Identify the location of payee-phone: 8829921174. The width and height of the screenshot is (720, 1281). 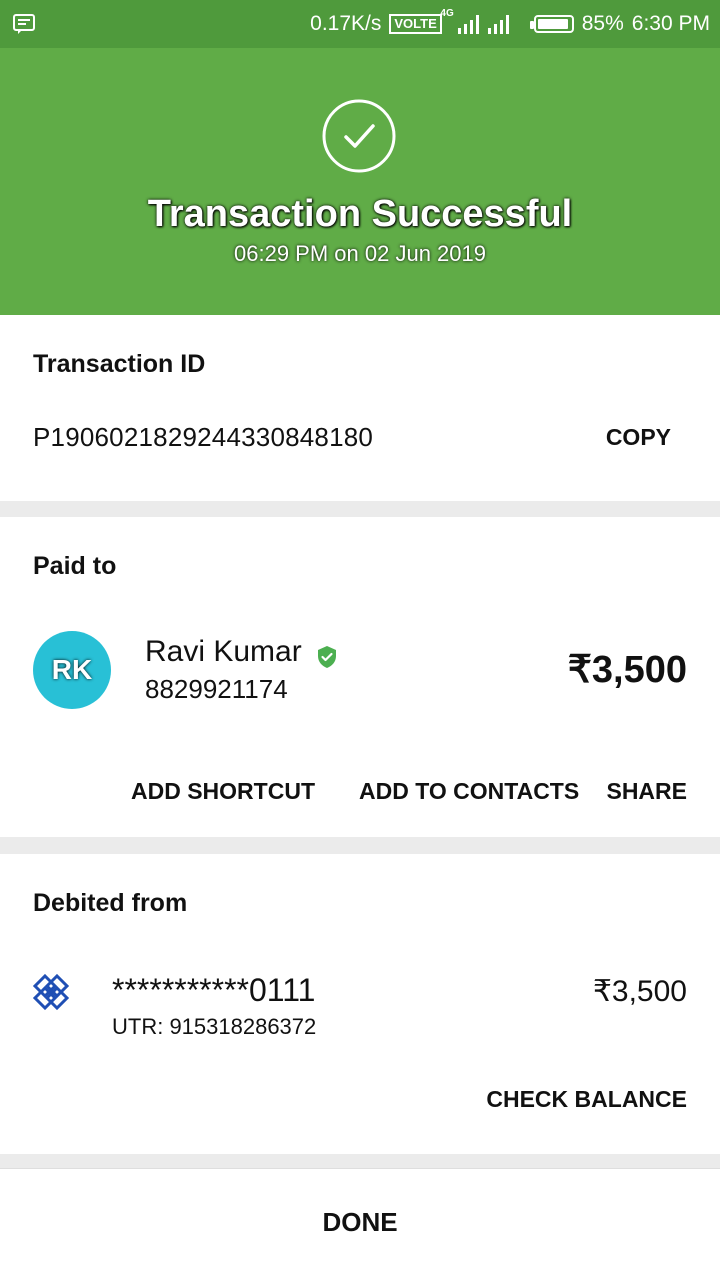
(216, 689).